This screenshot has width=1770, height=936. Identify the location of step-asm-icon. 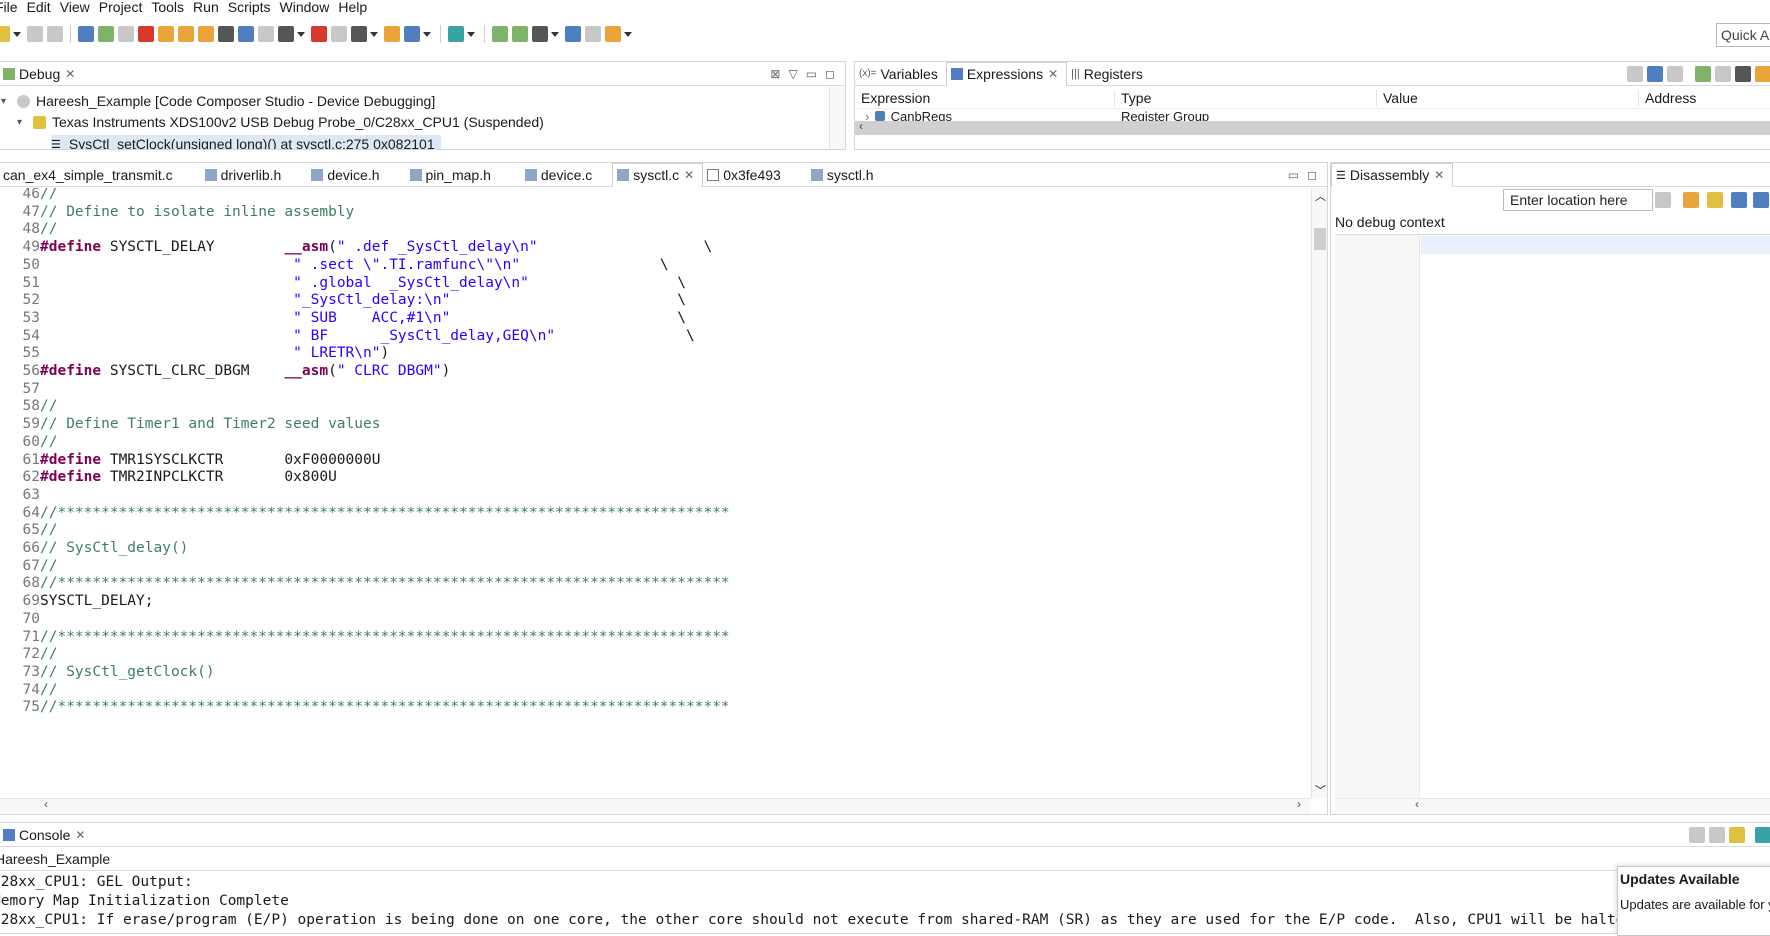
(500, 34).